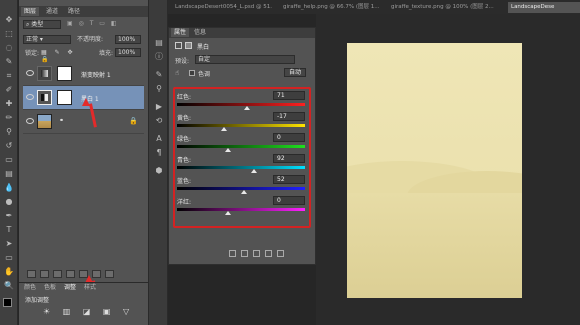  I want to click on tab-adjustments: 调整, so click(70, 287).